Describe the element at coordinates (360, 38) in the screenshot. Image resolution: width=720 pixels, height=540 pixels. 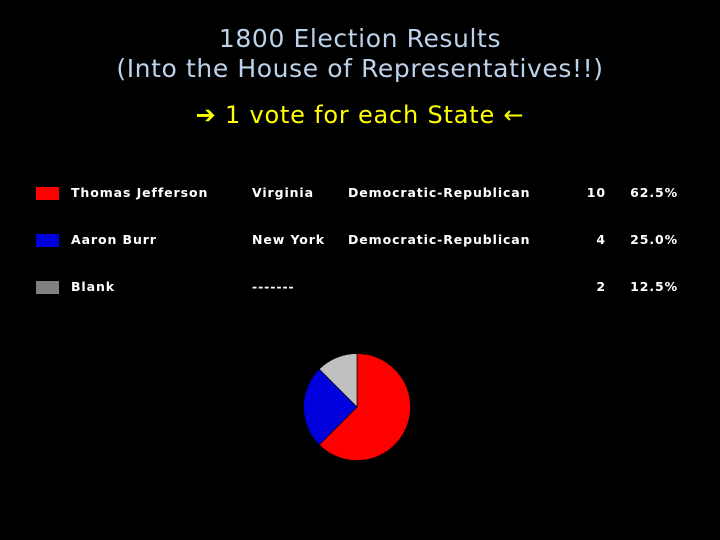
I see `title-line-1: 1800 Election Results` at that location.